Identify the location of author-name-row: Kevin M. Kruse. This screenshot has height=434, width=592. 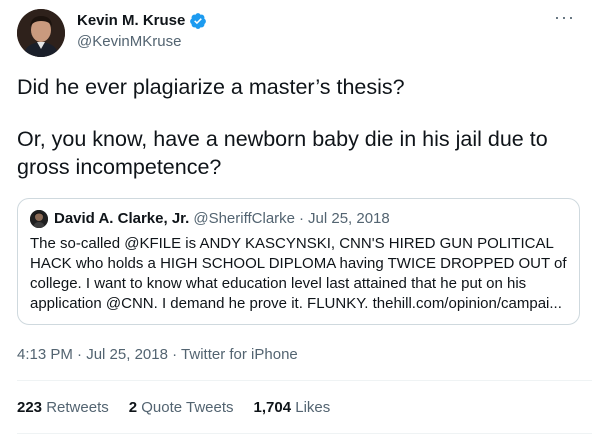
(142, 21).